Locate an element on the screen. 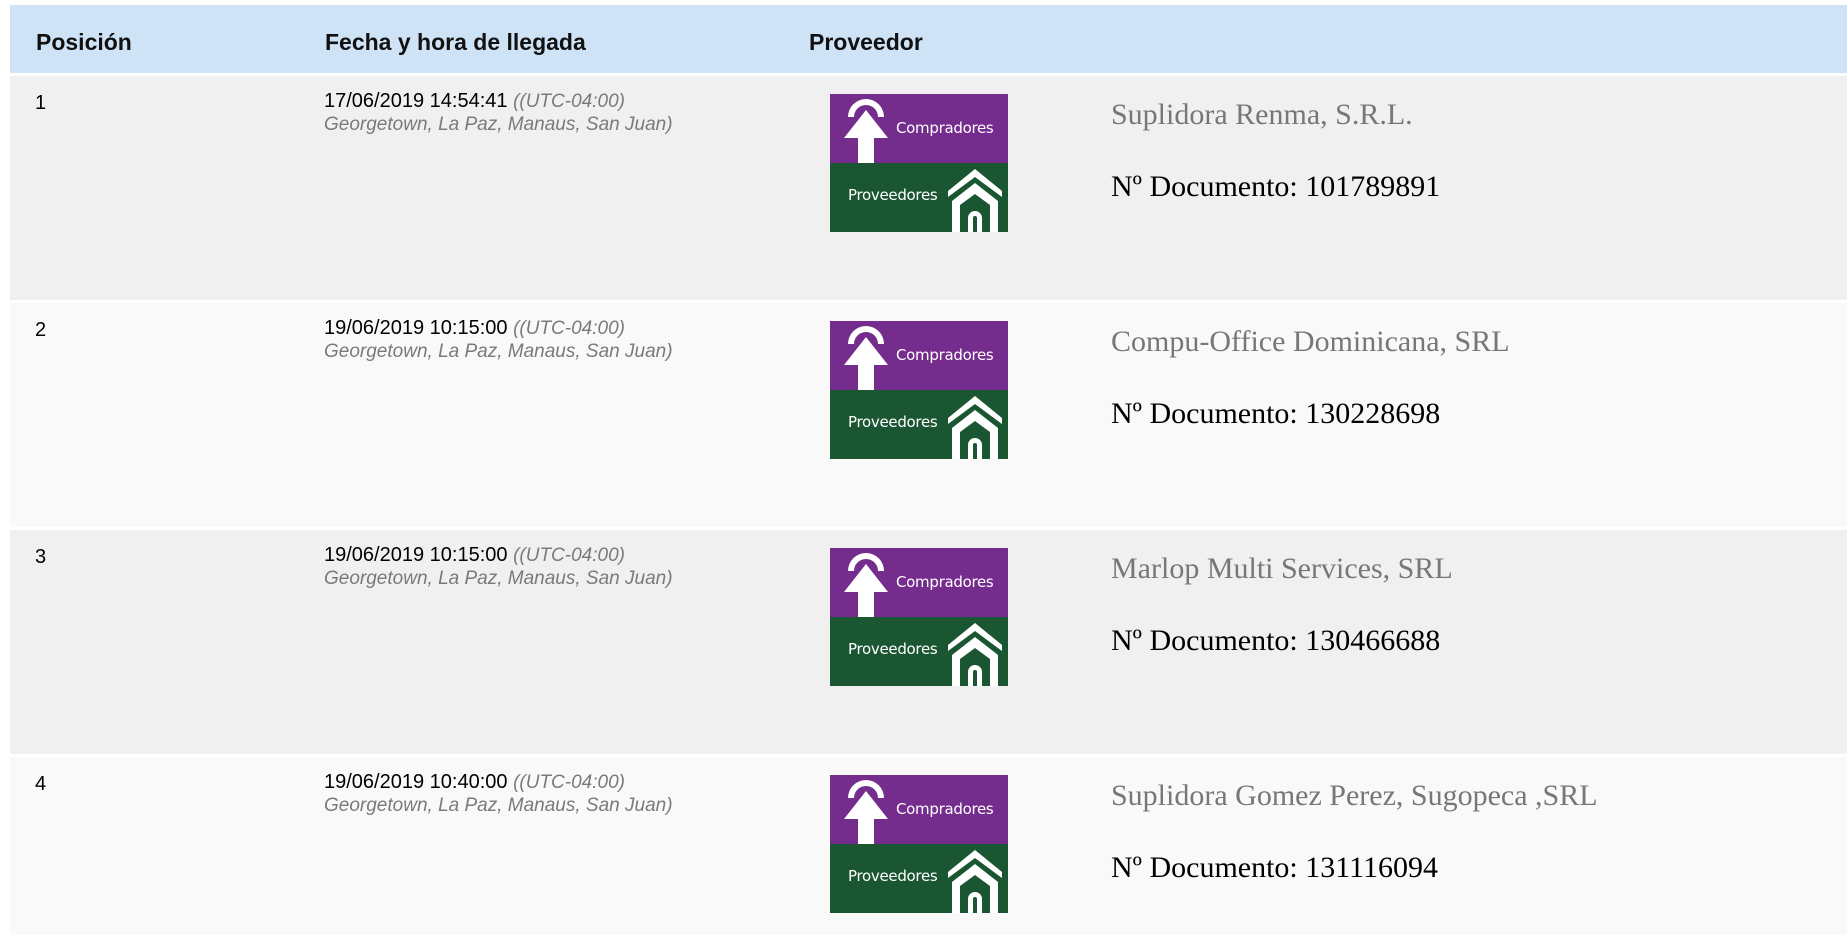 This screenshot has width=1847, height=938. supplier-name: Suplidora Gomez Perez, Sugopeca ,SRL is located at coordinates (1354, 796).